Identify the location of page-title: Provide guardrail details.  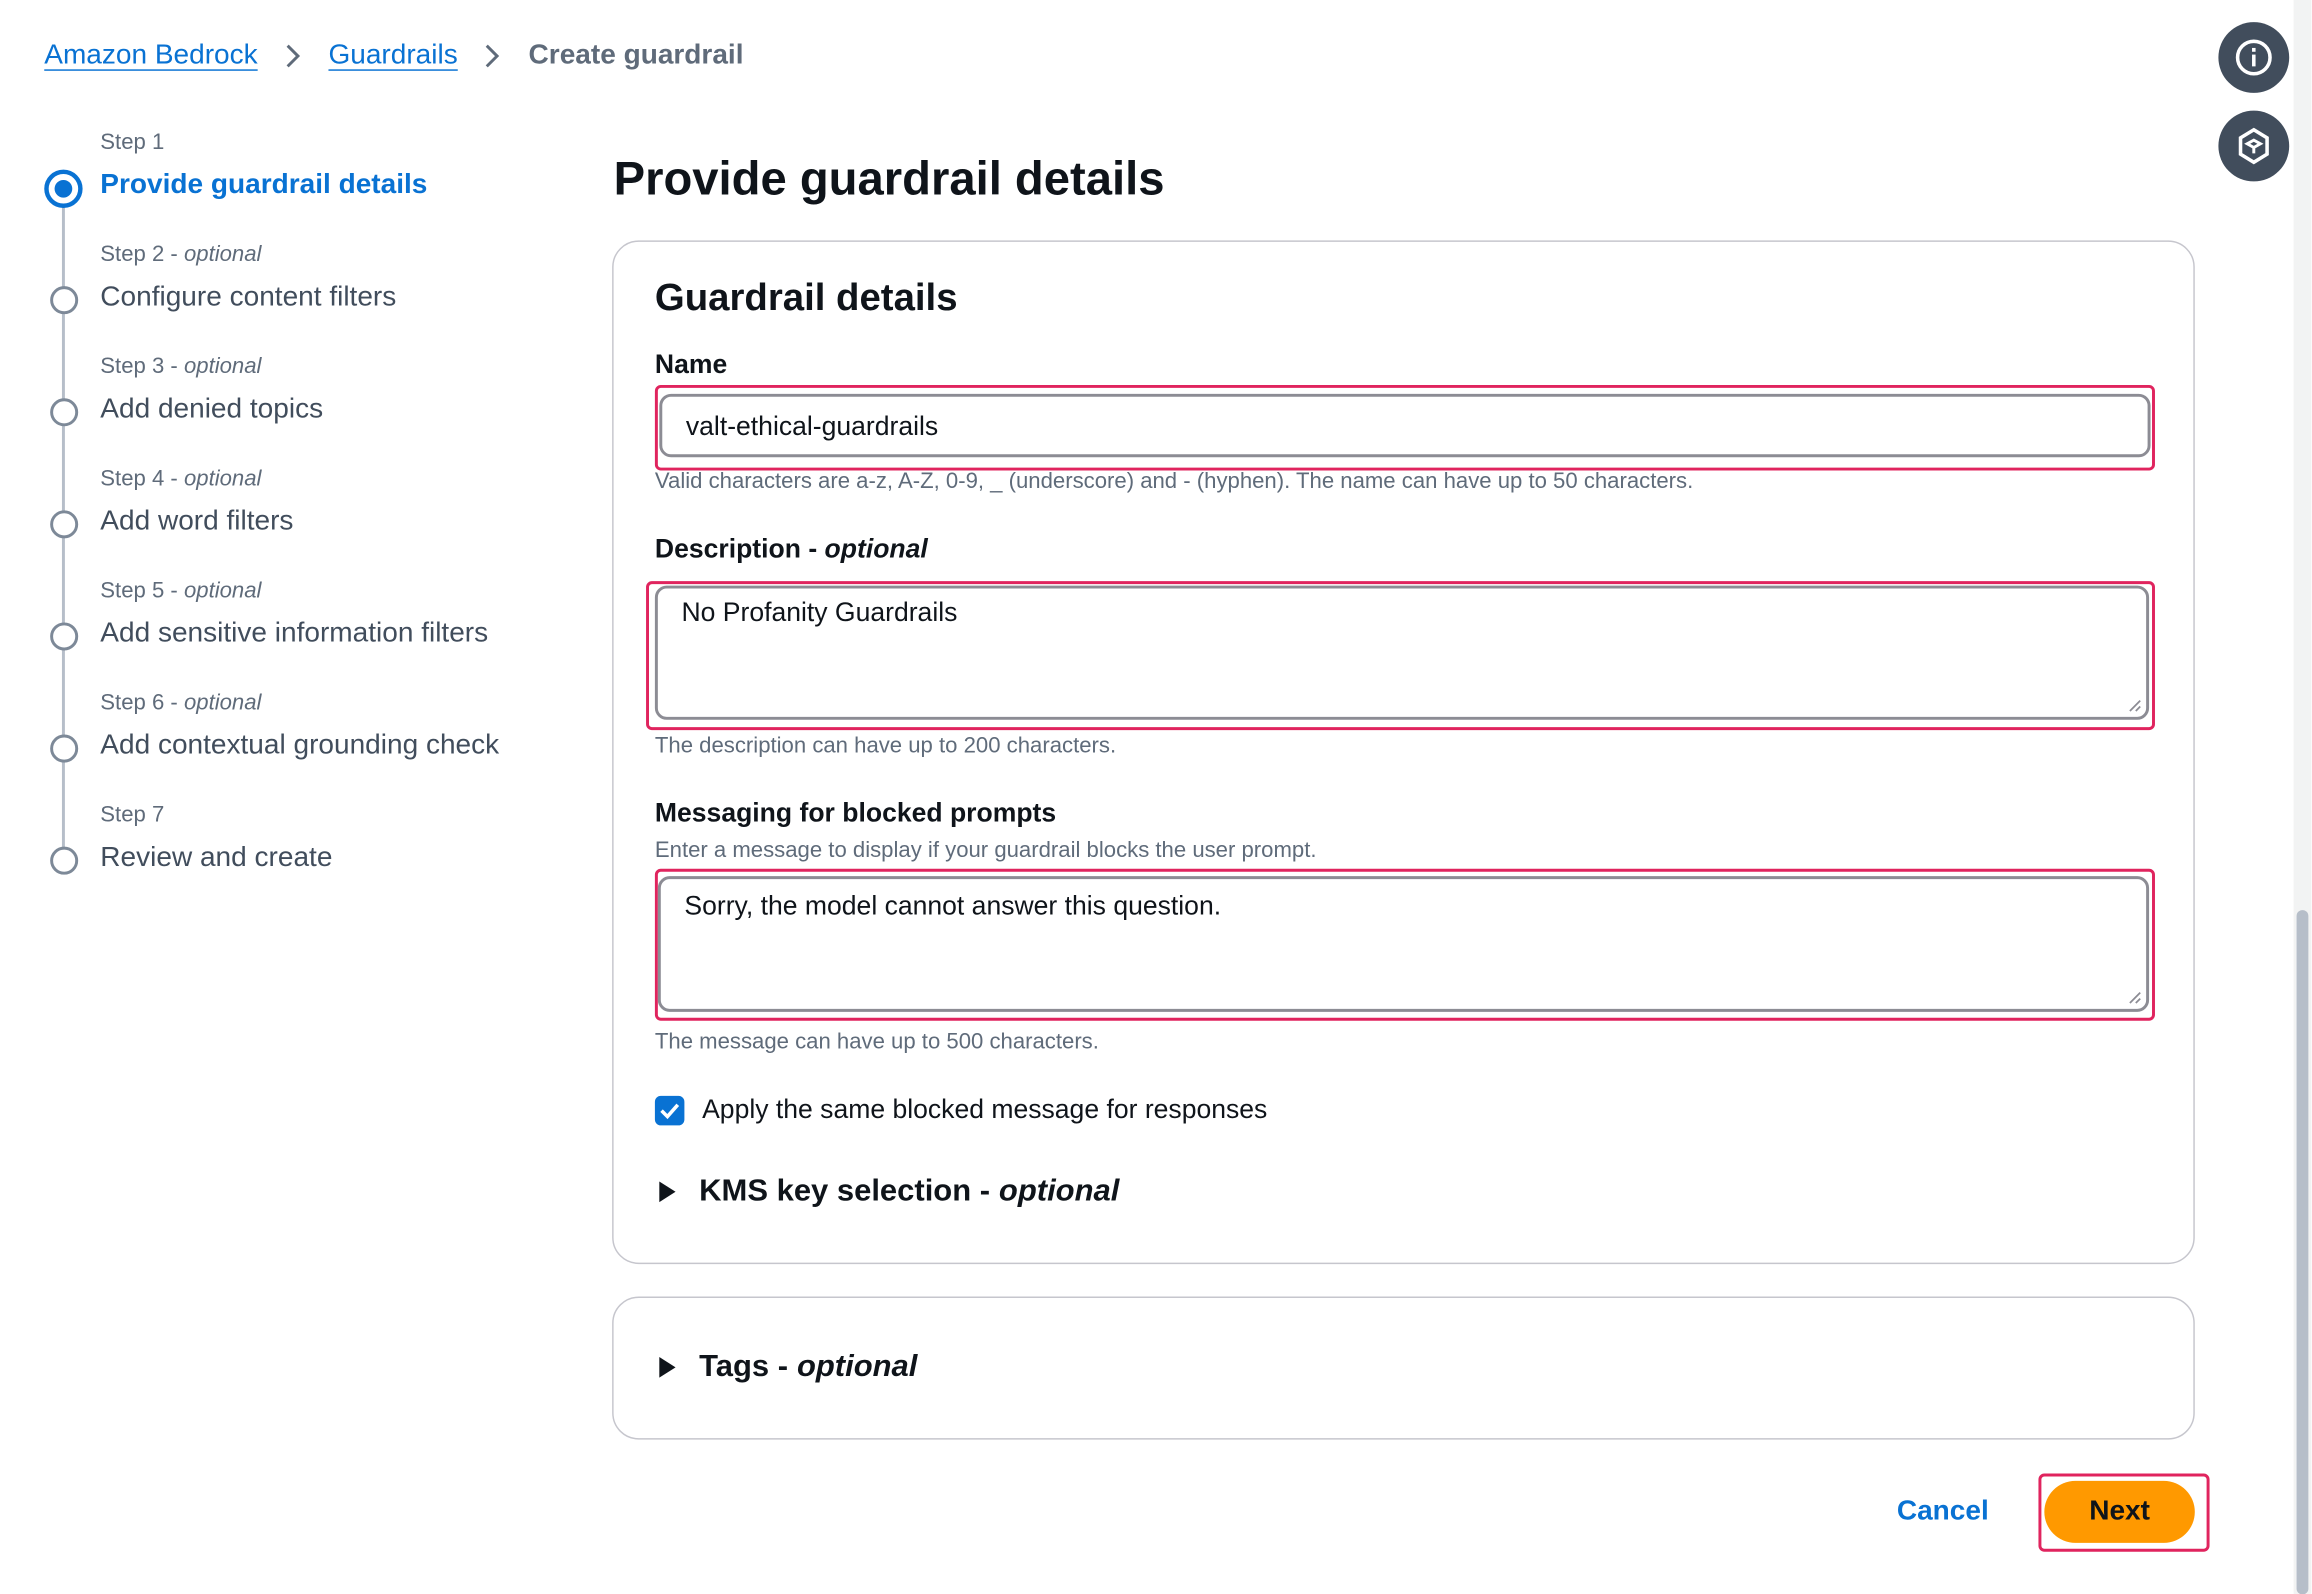
(889, 178).